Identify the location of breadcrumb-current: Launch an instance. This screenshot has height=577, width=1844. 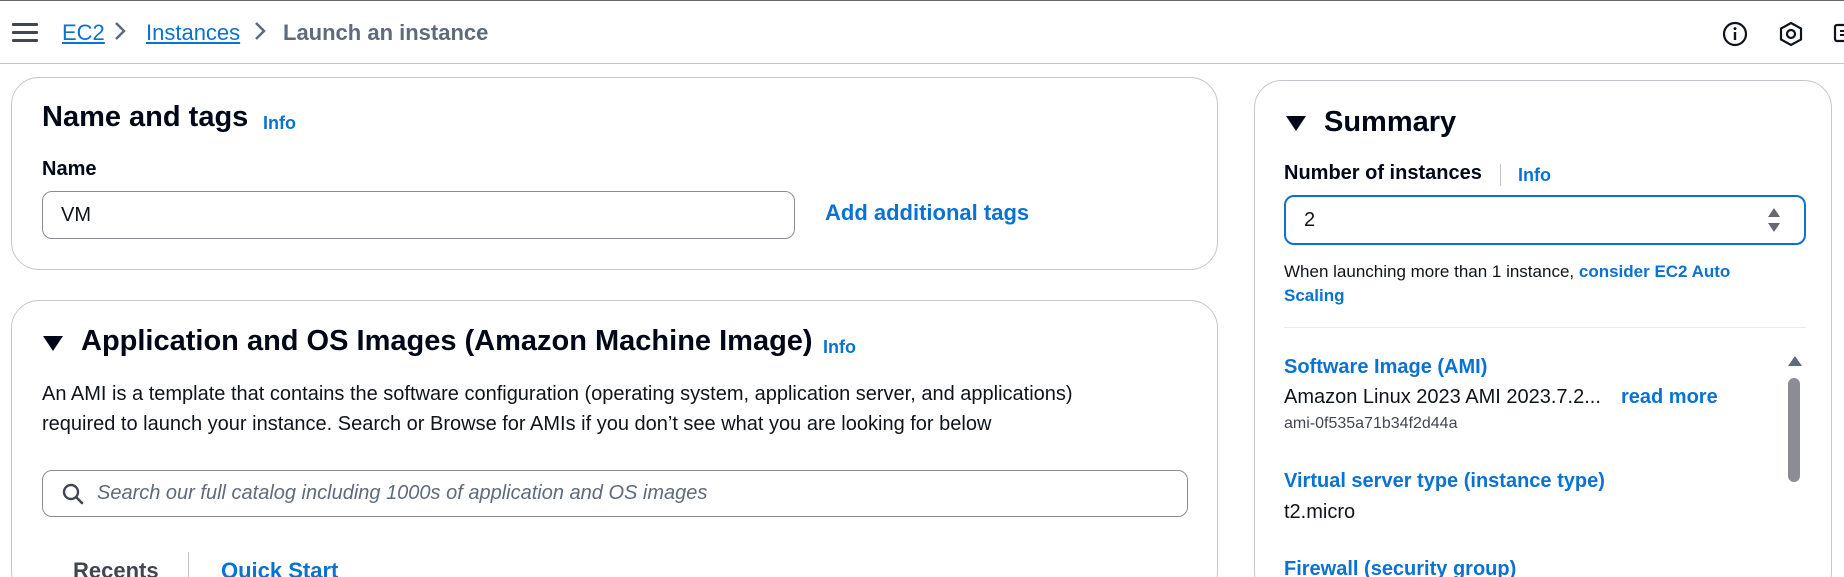
(386, 32).